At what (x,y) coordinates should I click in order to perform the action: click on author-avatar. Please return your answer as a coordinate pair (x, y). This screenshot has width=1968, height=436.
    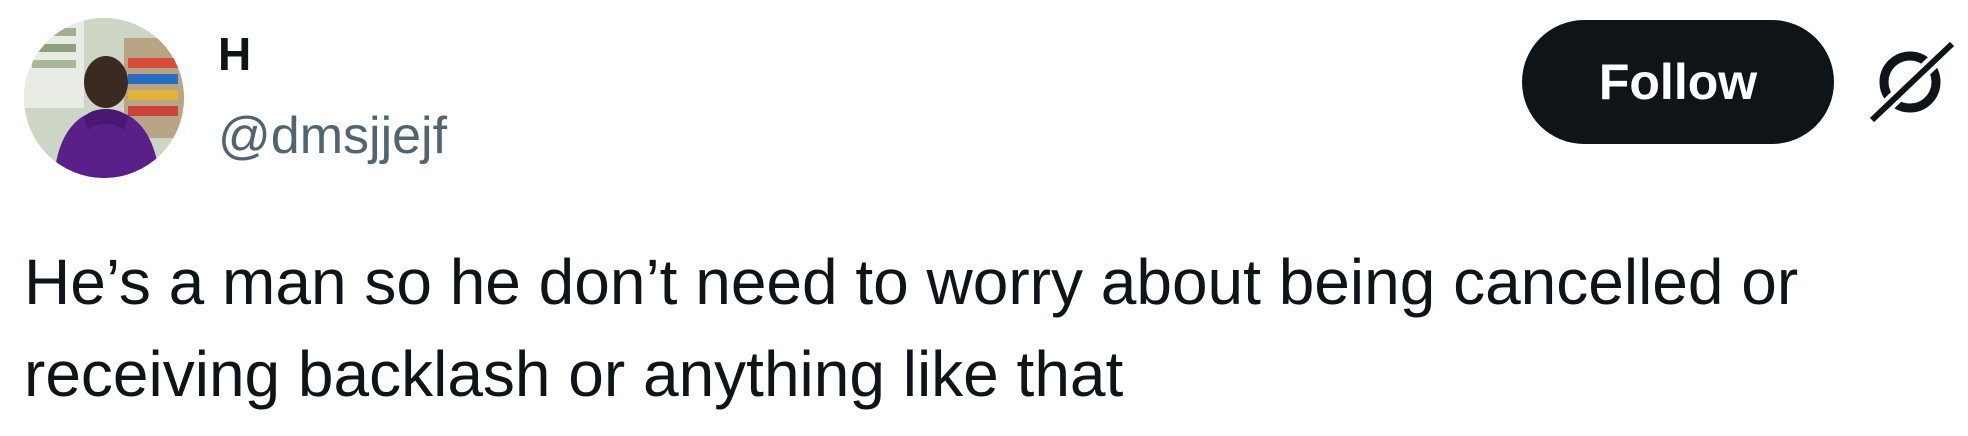
    Looking at the image, I should click on (104, 98).